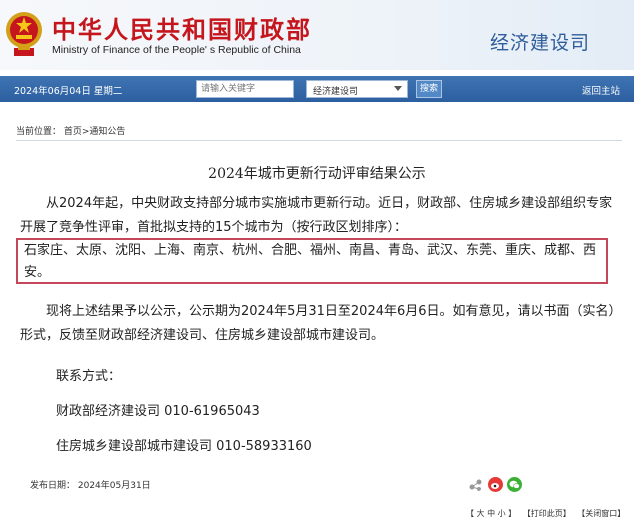 The height and width of the screenshot is (527, 634). What do you see at coordinates (90, 486) in the screenshot?
I see `publish-date: 发布日期： 2024年05月31日` at bounding box center [90, 486].